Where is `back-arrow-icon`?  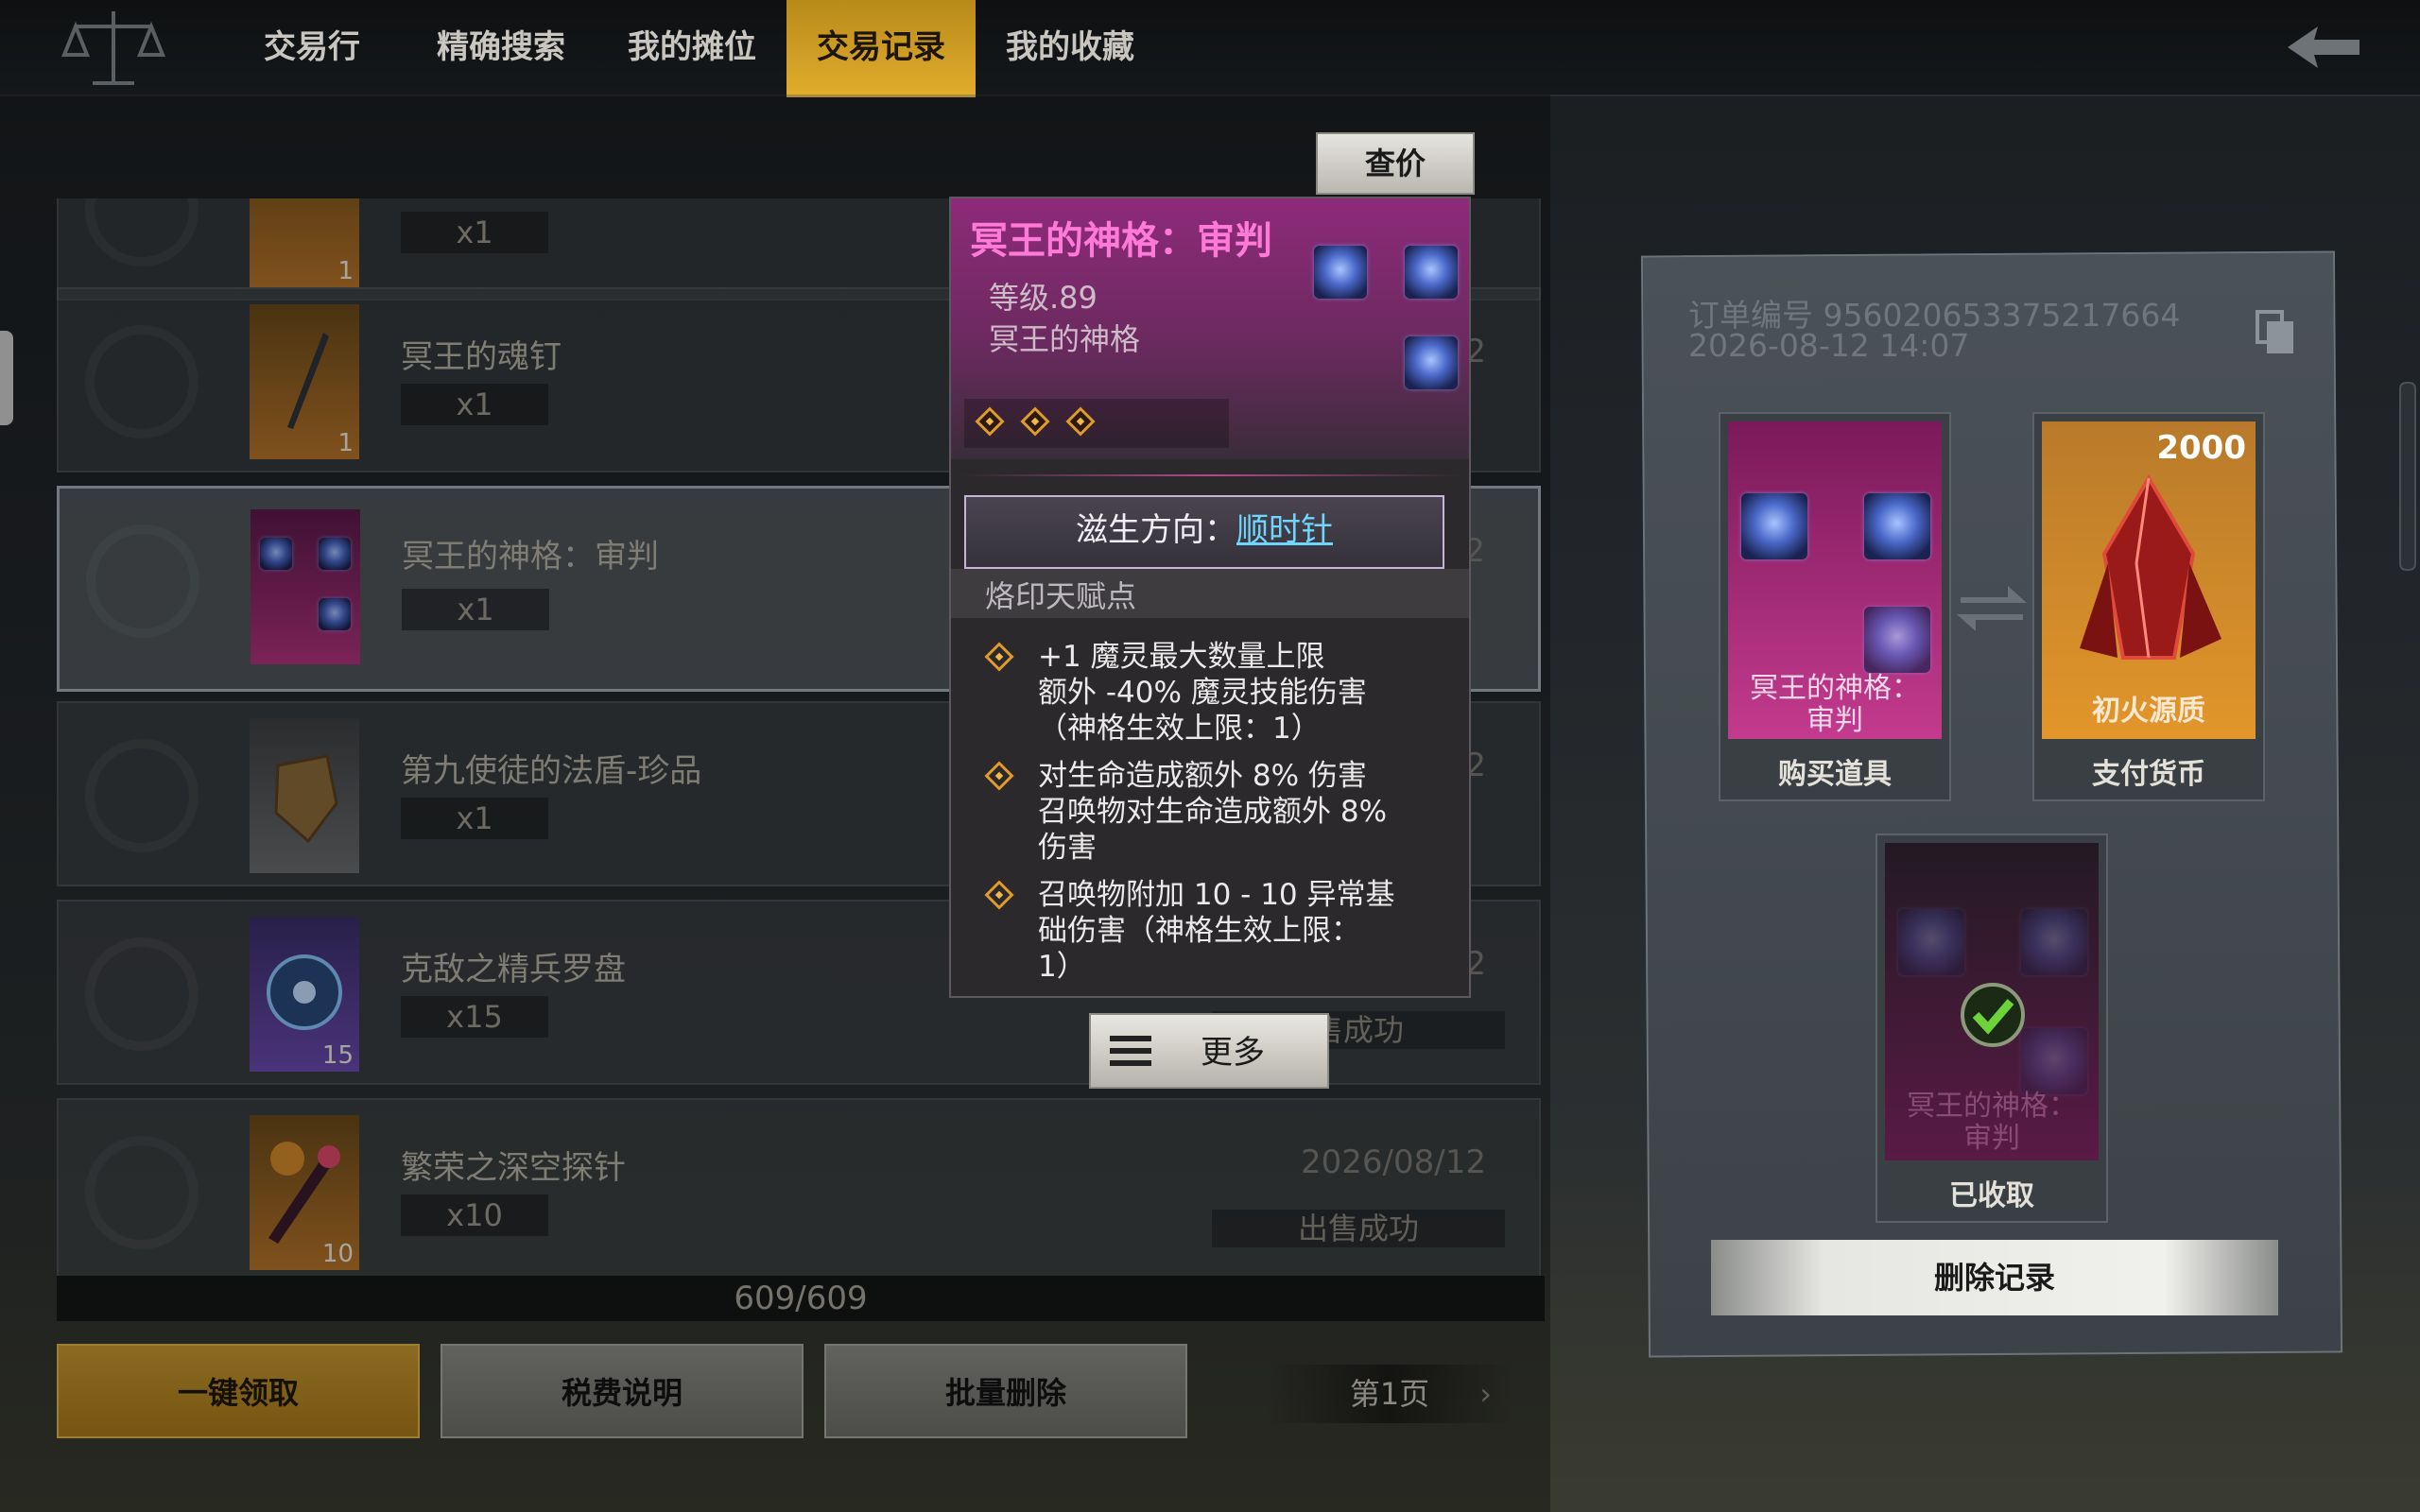
back-arrow-icon is located at coordinates (2322, 47).